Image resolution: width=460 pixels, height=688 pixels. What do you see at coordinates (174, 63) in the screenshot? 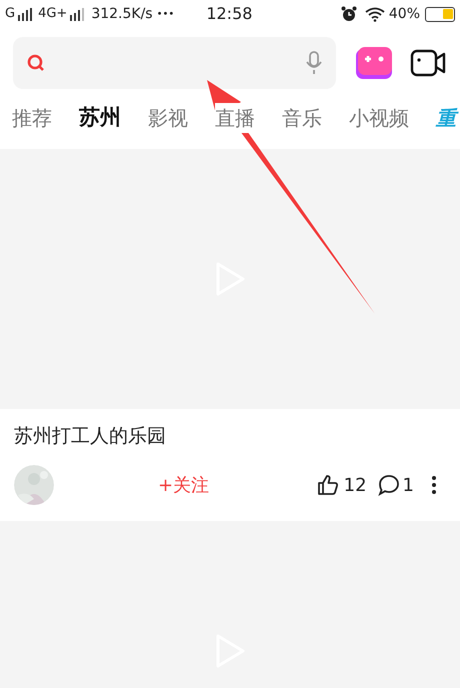
I see `search-field` at bounding box center [174, 63].